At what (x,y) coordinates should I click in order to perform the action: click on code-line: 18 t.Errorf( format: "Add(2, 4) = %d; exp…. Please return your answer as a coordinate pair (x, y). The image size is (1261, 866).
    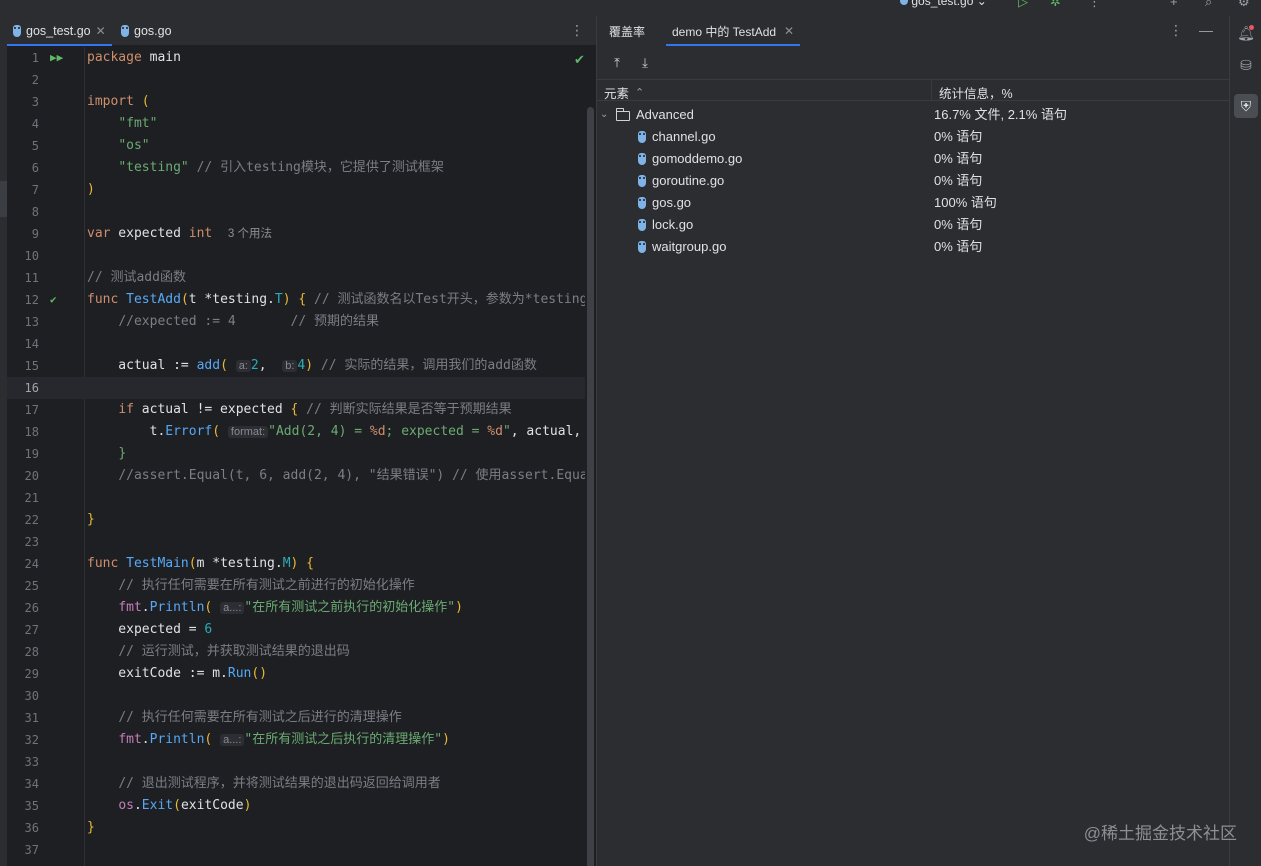
    Looking at the image, I should click on (303, 431).